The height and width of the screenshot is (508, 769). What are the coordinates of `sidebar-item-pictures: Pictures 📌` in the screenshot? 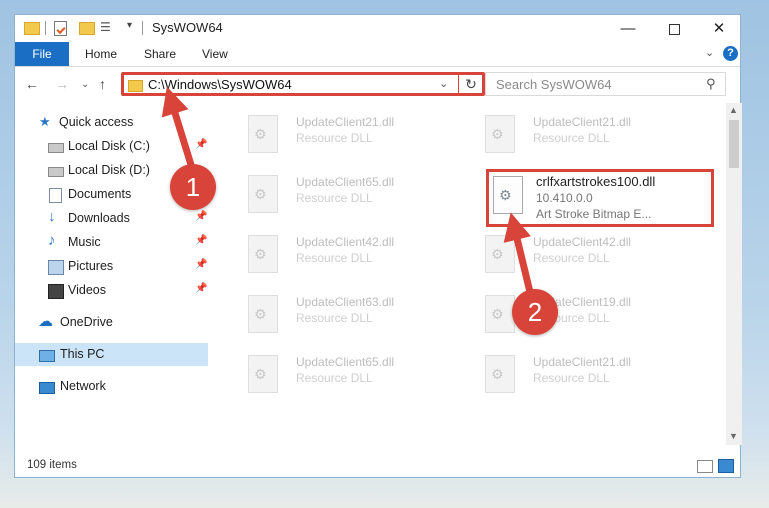 It's located at (111, 266).